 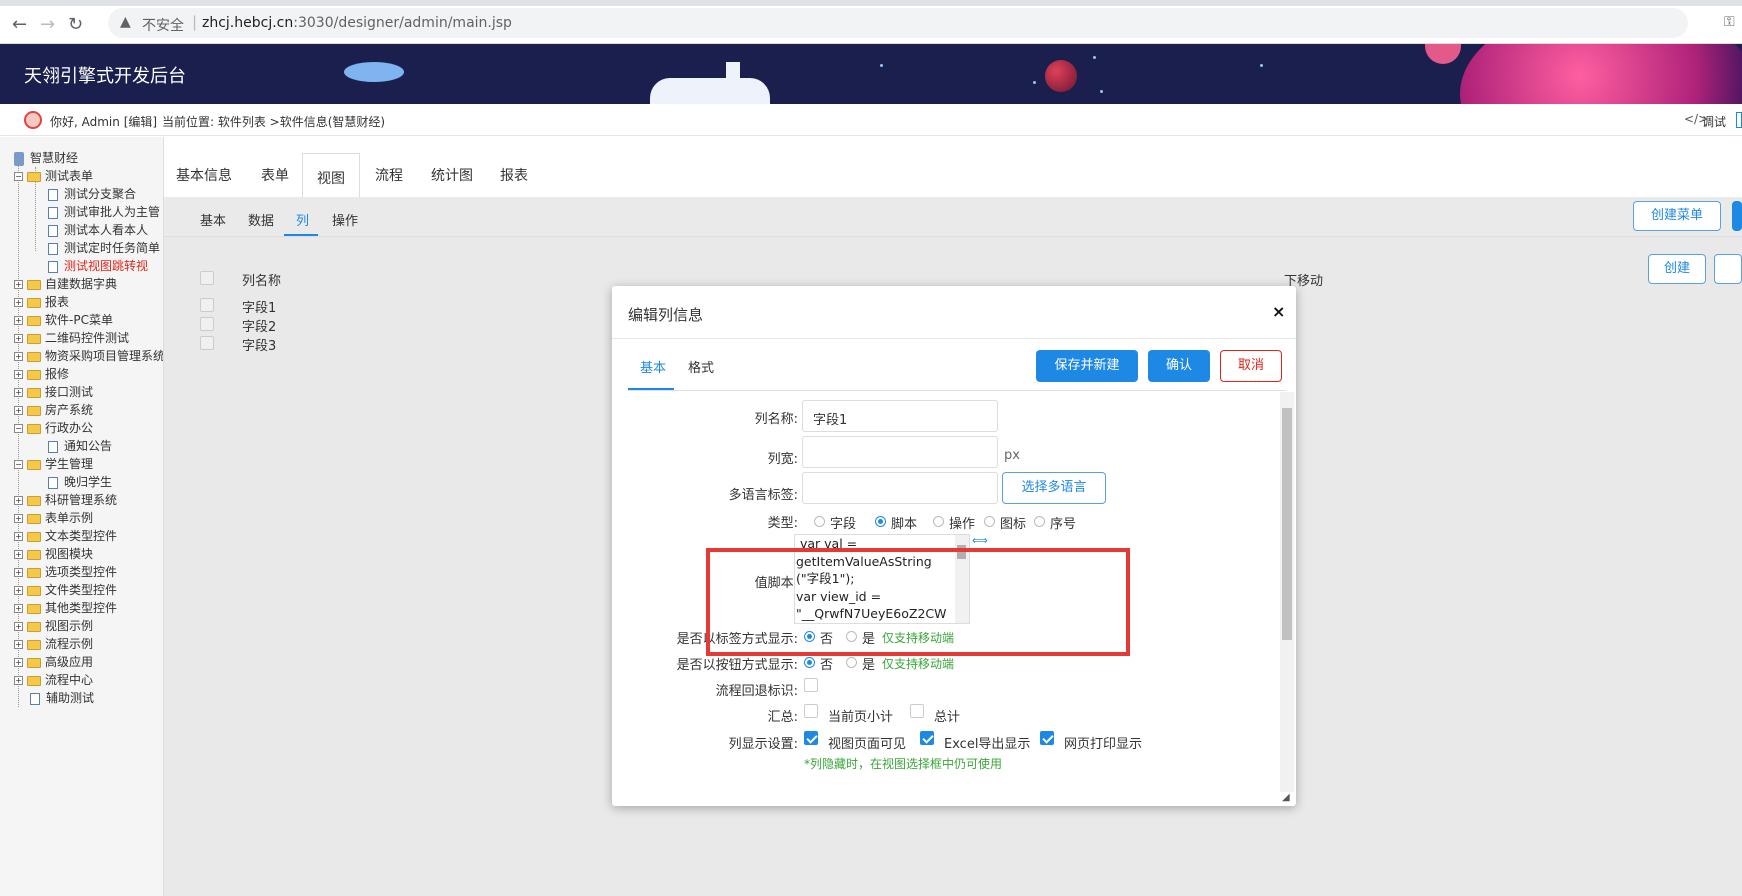 I want to click on tree-item: + 接口测试, so click(x=53, y=392).